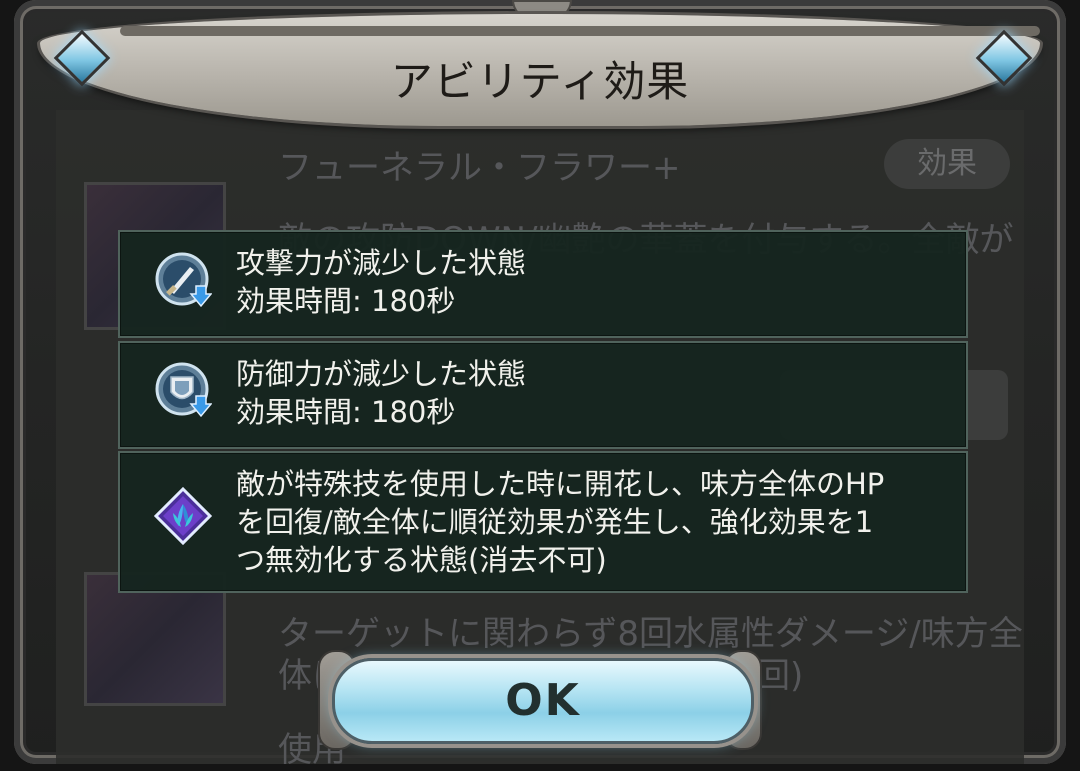 This screenshot has height=771, width=1080. Describe the element at coordinates (183, 390) in the screenshot. I see `defense-down-icon` at that location.